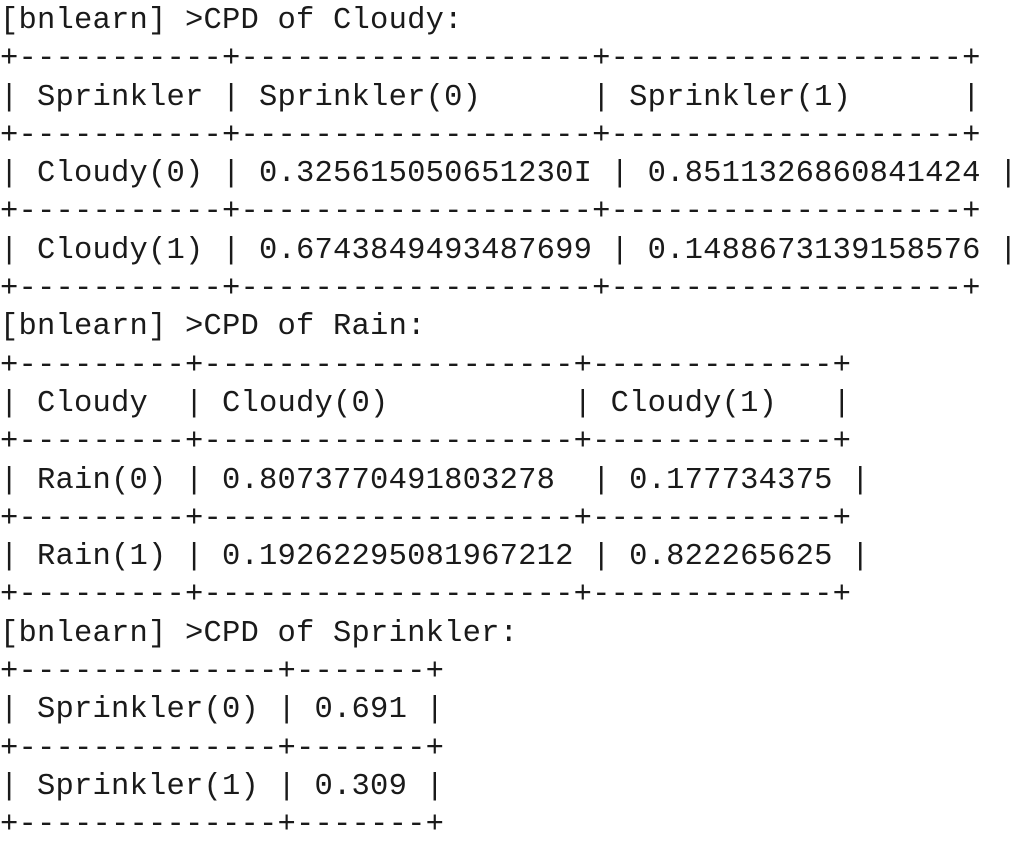 This screenshot has width=1025, height=845. Describe the element at coordinates (231, 21) in the screenshot. I see `cpd-header-cloudy: [bnlearn] >CPD of Cloudy:` at that location.